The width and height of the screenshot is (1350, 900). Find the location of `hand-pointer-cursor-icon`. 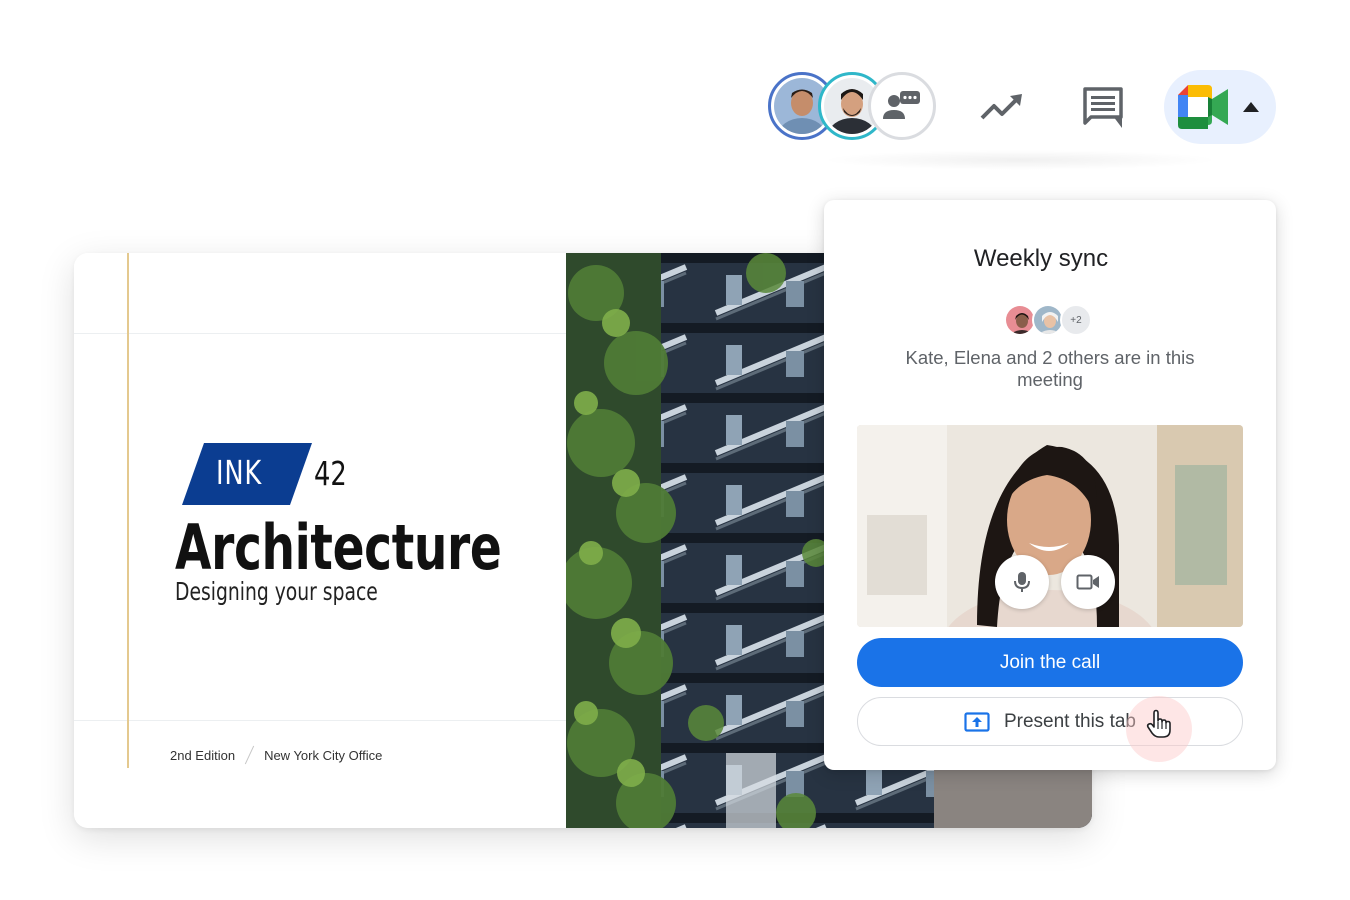

hand-pointer-cursor-icon is located at coordinates (1158, 723).